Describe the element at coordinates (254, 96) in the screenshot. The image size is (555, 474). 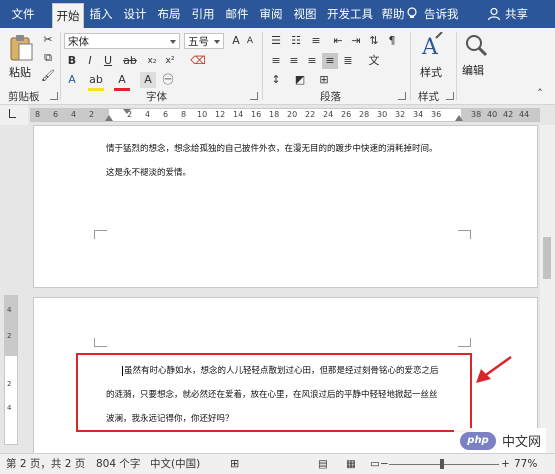
I see `font-launcher-icon` at that location.